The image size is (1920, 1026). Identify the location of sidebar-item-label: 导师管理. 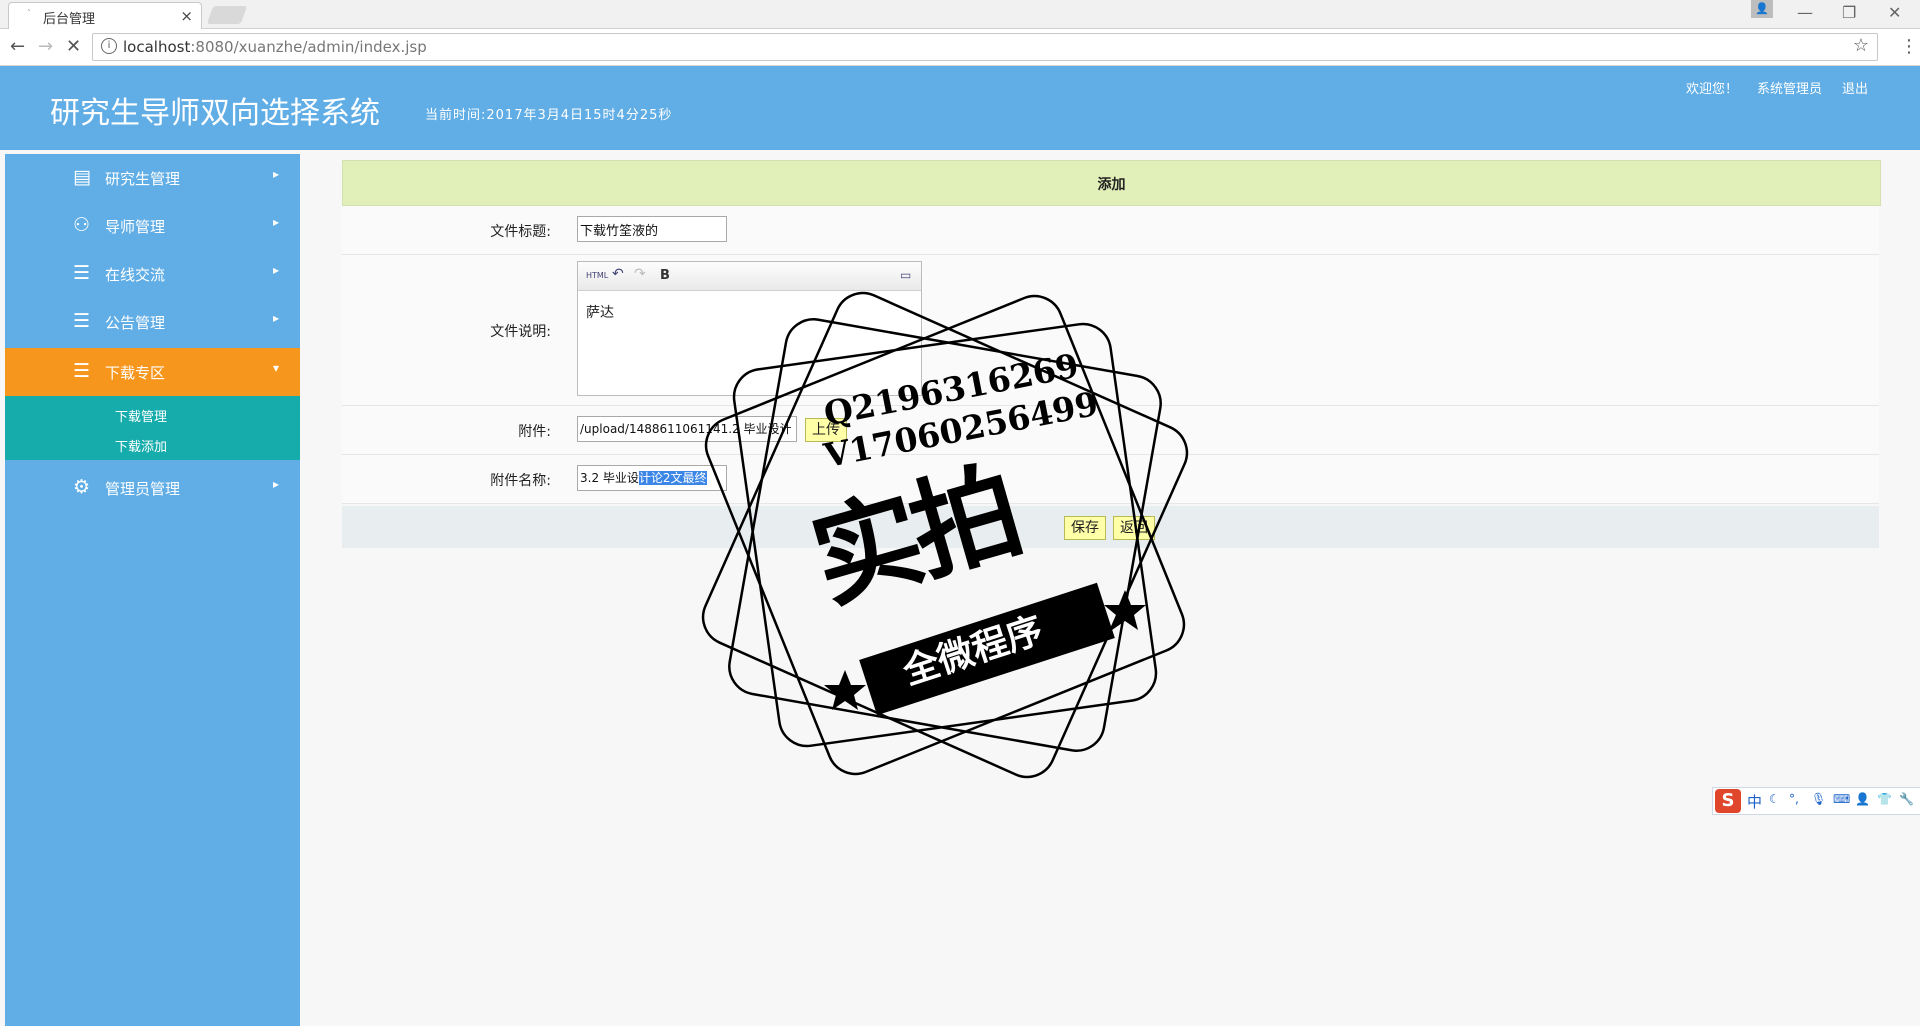
(135, 227).